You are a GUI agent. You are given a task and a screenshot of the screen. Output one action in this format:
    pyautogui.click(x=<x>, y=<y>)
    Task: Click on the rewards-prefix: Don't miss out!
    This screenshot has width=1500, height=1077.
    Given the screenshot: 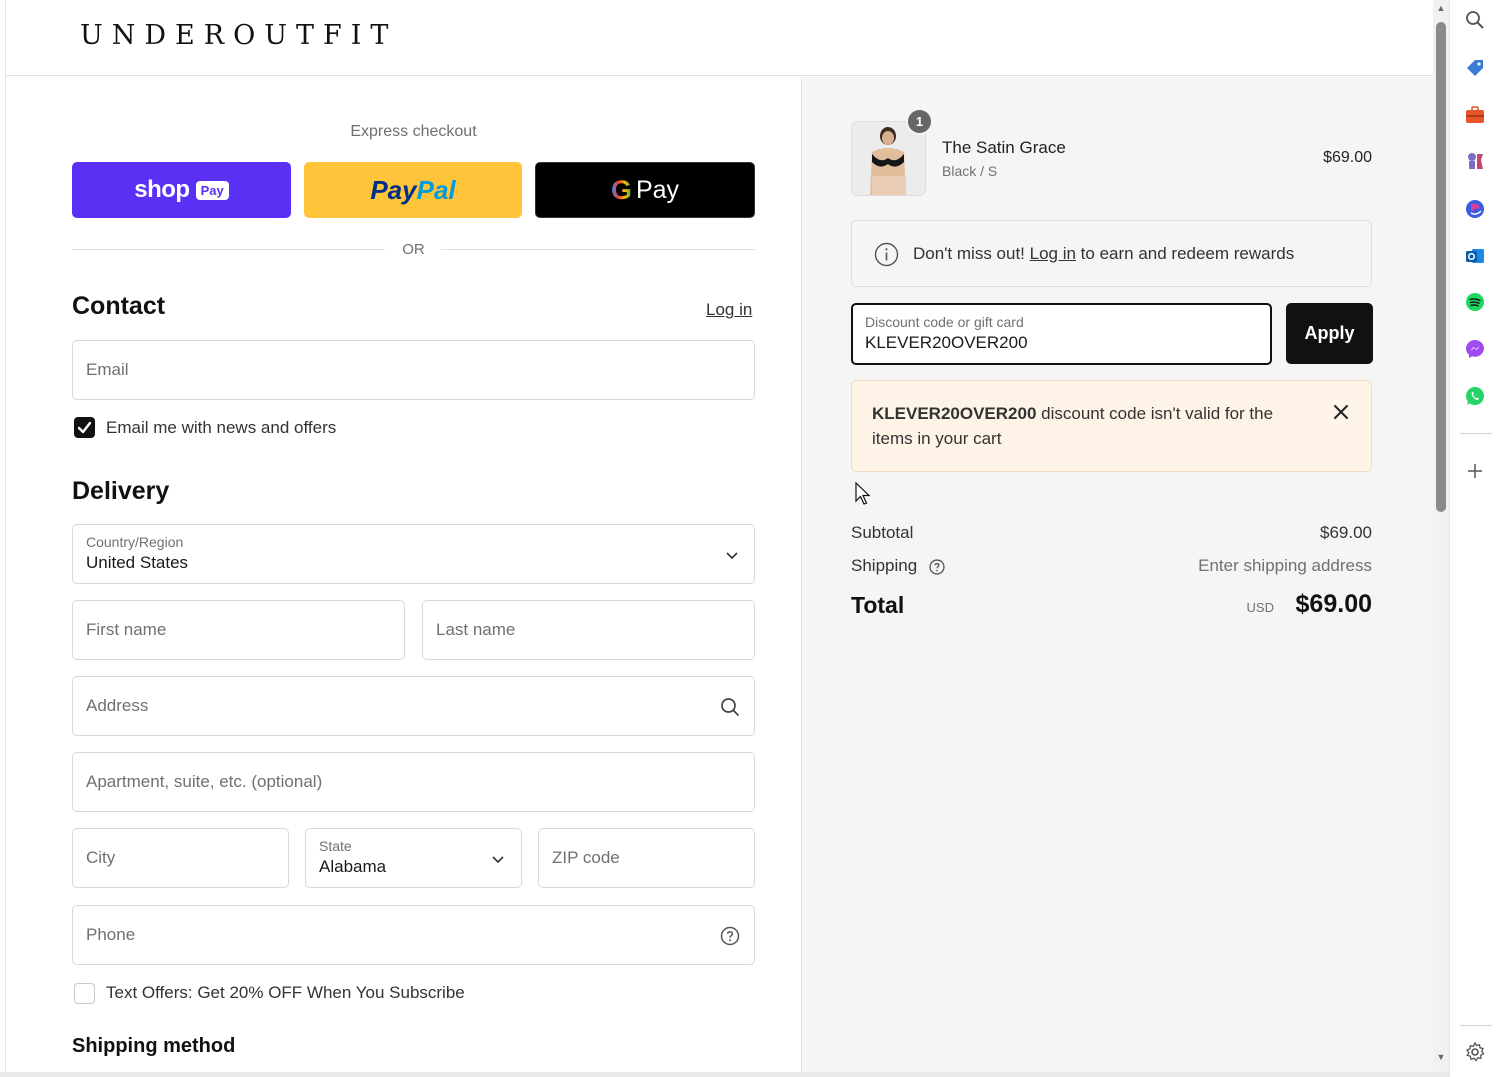 What is the action you would take?
    pyautogui.click(x=971, y=253)
    